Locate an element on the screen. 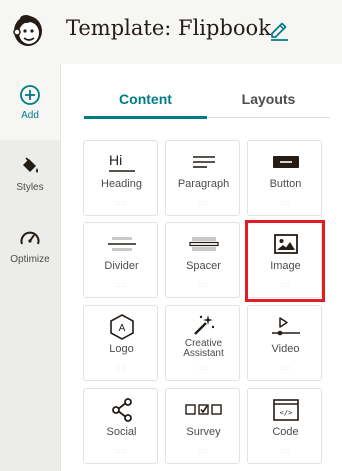  block-label: Code is located at coordinates (285, 432).